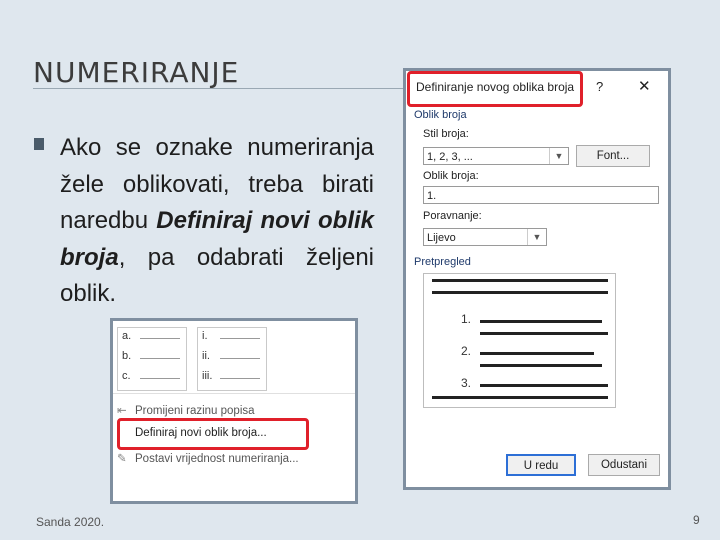 This screenshot has height=540, width=720. I want to click on slide-title: NUMERIRANJE, so click(136, 72).